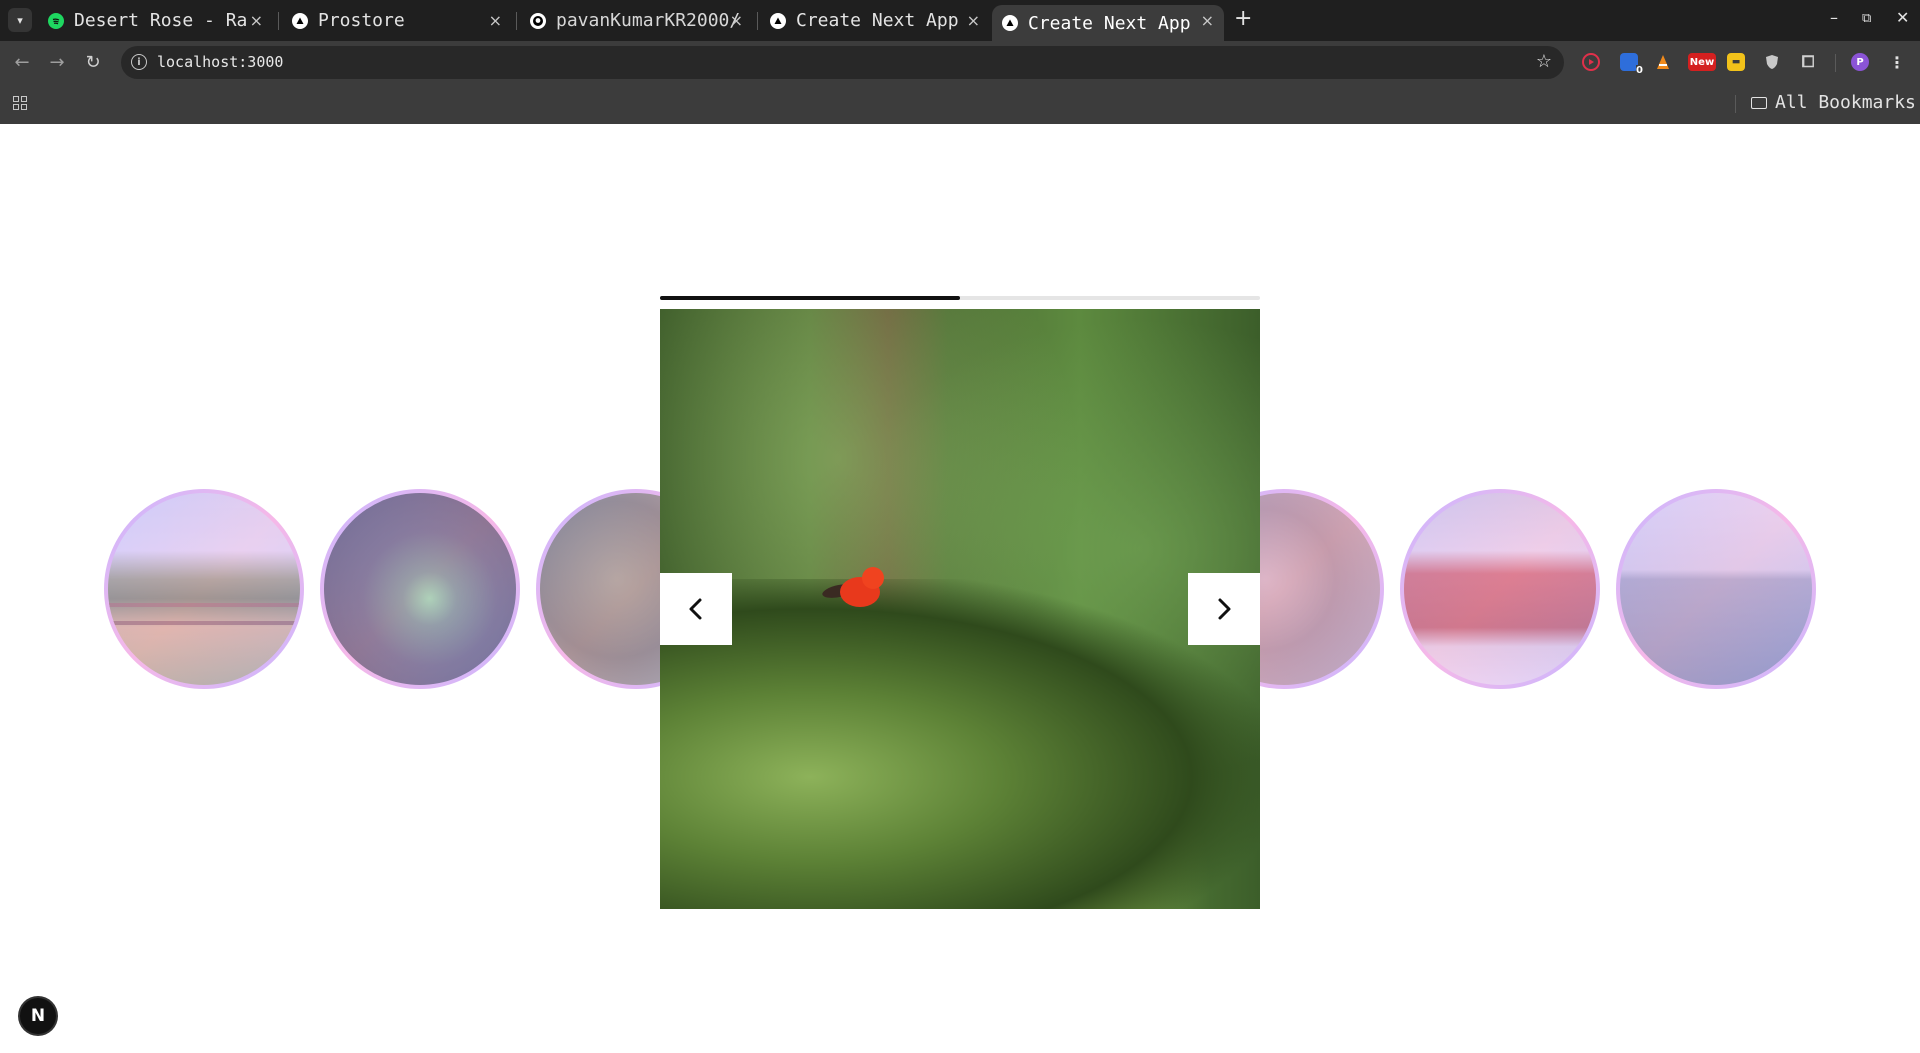 This screenshot has width=1920, height=1053. I want to click on toolbar-separator, so click(1835, 63).